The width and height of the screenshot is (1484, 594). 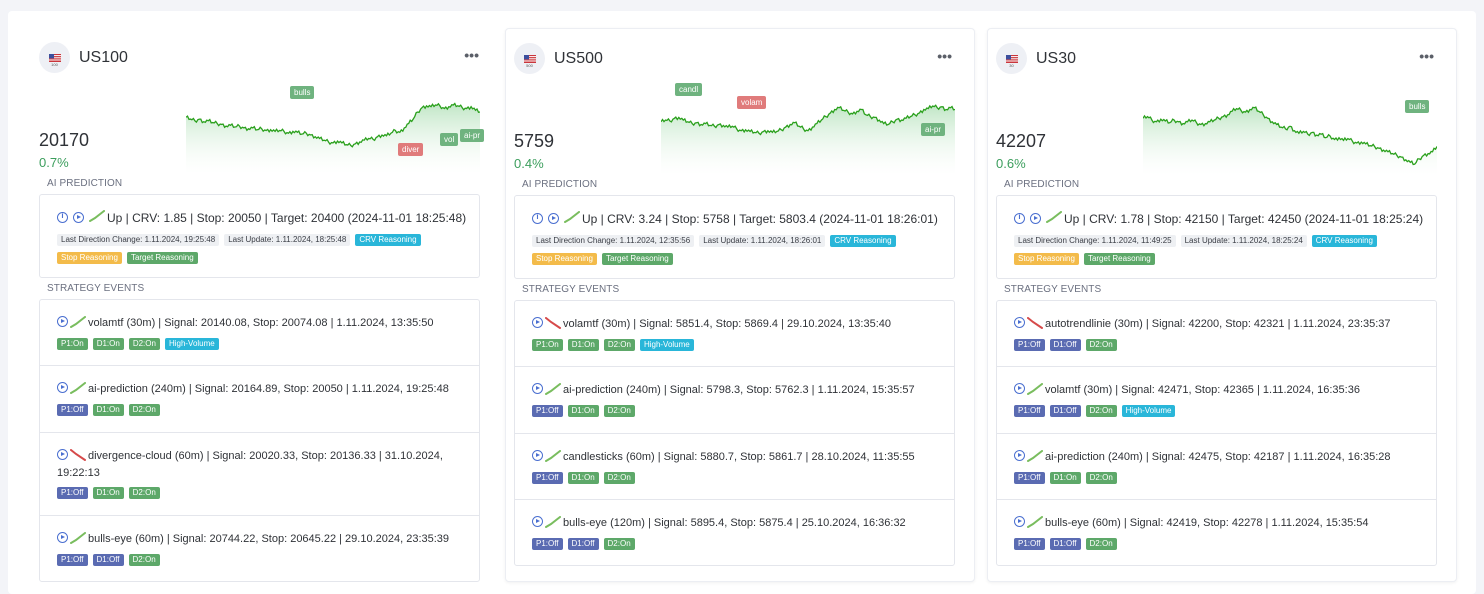 What do you see at coordinates (411, 149) in the screenshot?
I see `chart-signal-tag: diver` at bounding box center [411, 149].